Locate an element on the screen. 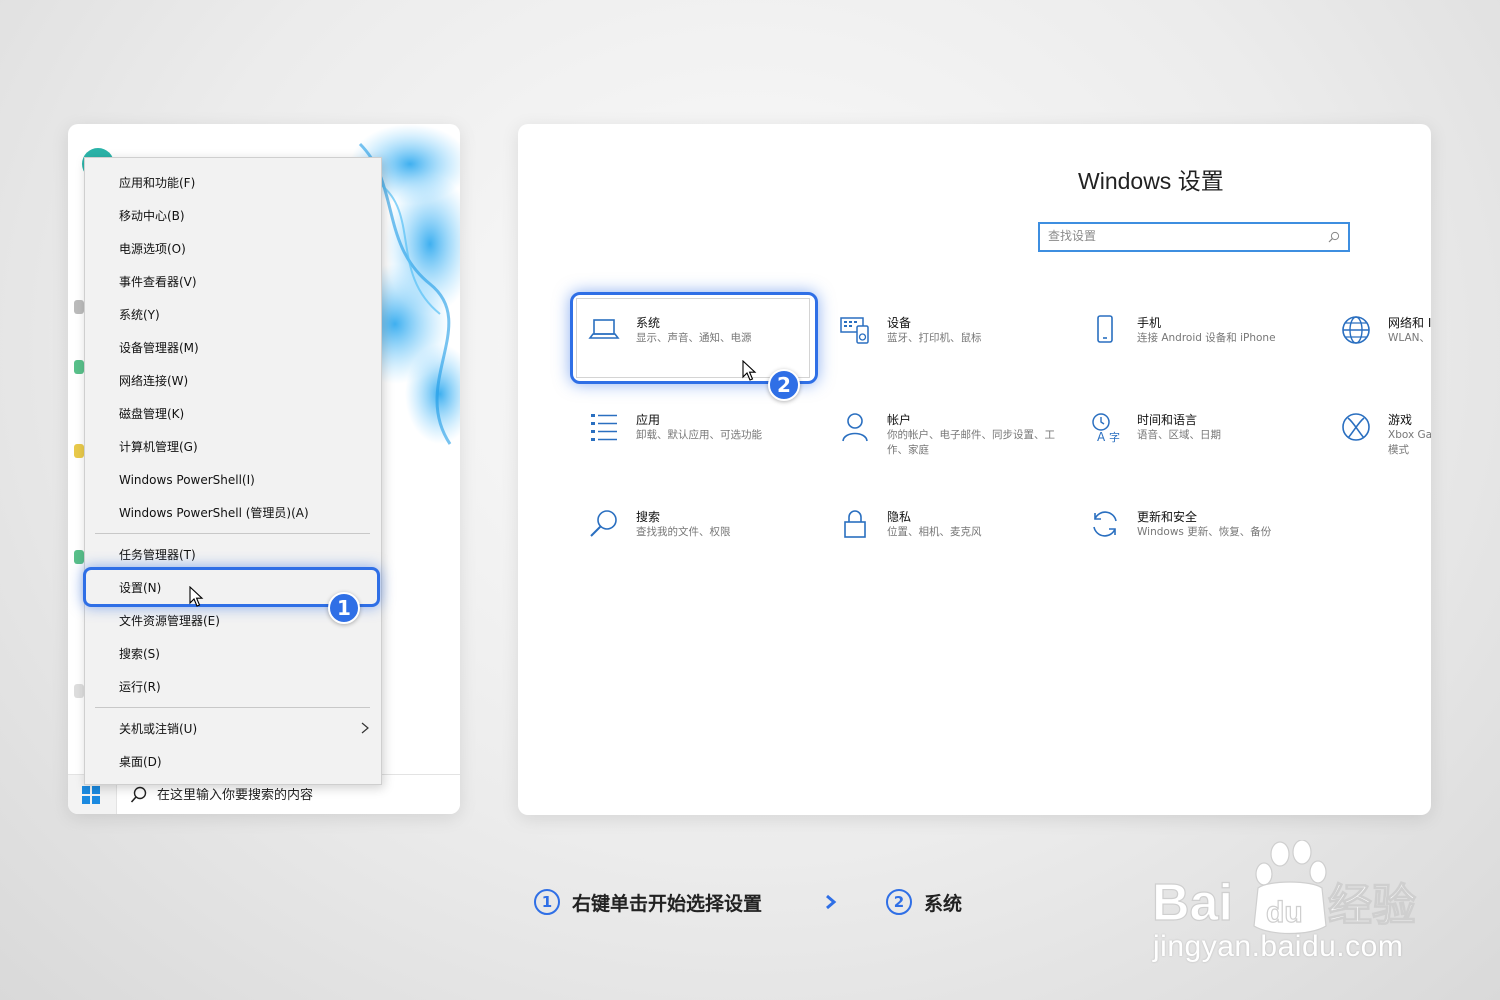 This screenshot has width=1500, height=1000. menu-item-event-viewer: 事件查看器(V) is located at coordinates (233, 281).